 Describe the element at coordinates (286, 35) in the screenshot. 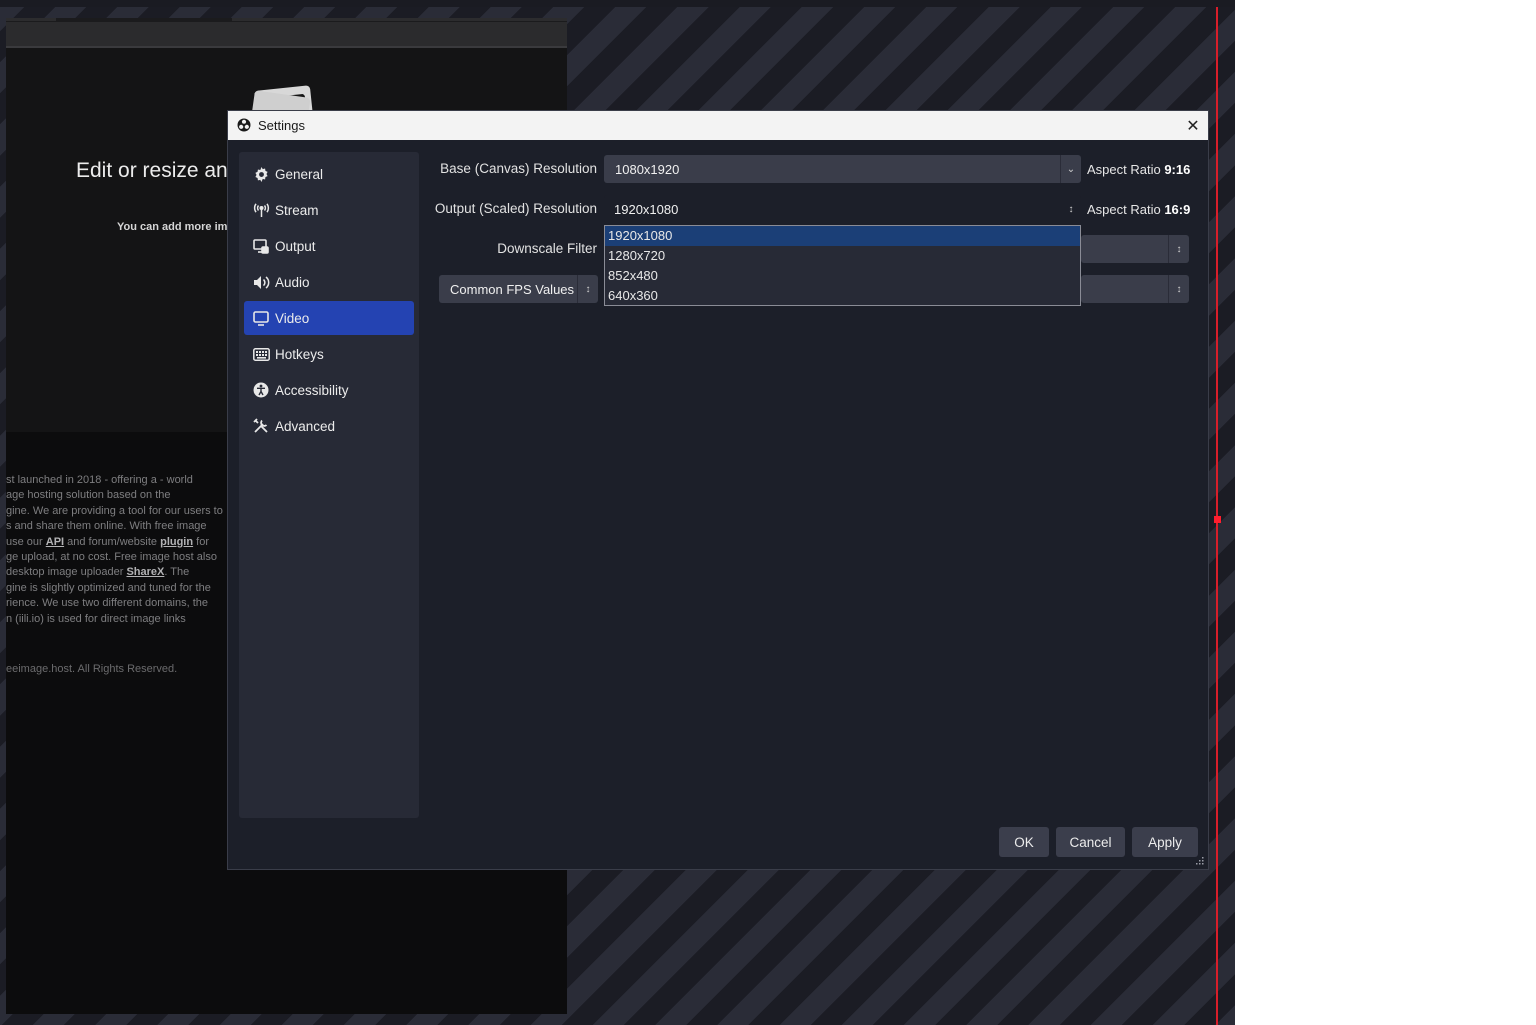

I see `source-toolbar` at that location.